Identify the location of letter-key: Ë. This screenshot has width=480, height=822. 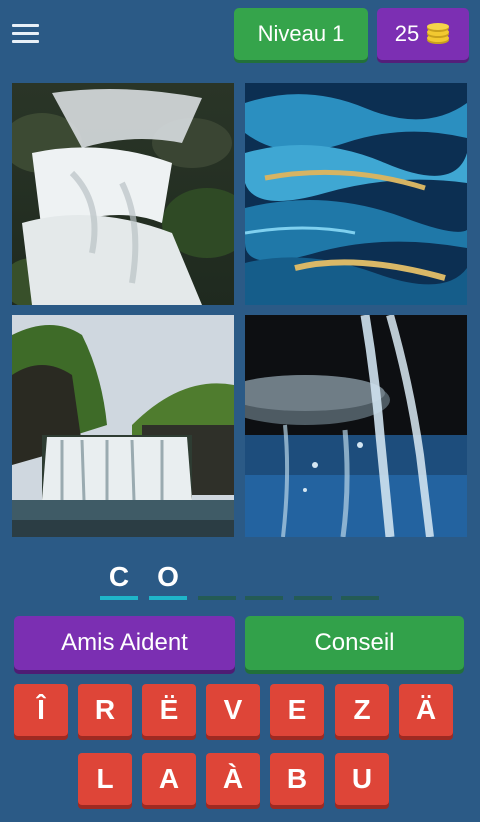
(169, 710).